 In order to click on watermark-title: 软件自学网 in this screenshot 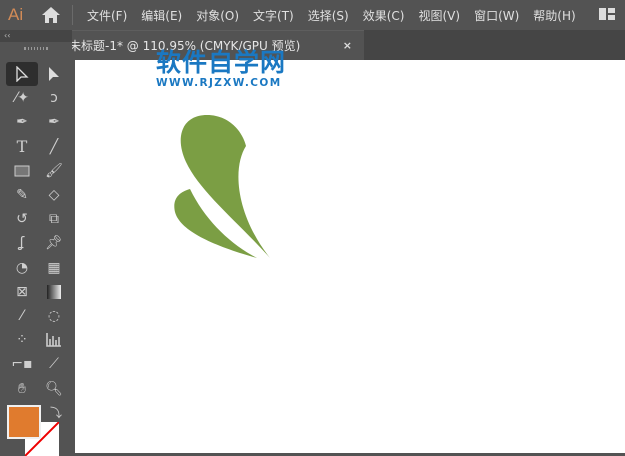, I will do `click(221, 62)`.